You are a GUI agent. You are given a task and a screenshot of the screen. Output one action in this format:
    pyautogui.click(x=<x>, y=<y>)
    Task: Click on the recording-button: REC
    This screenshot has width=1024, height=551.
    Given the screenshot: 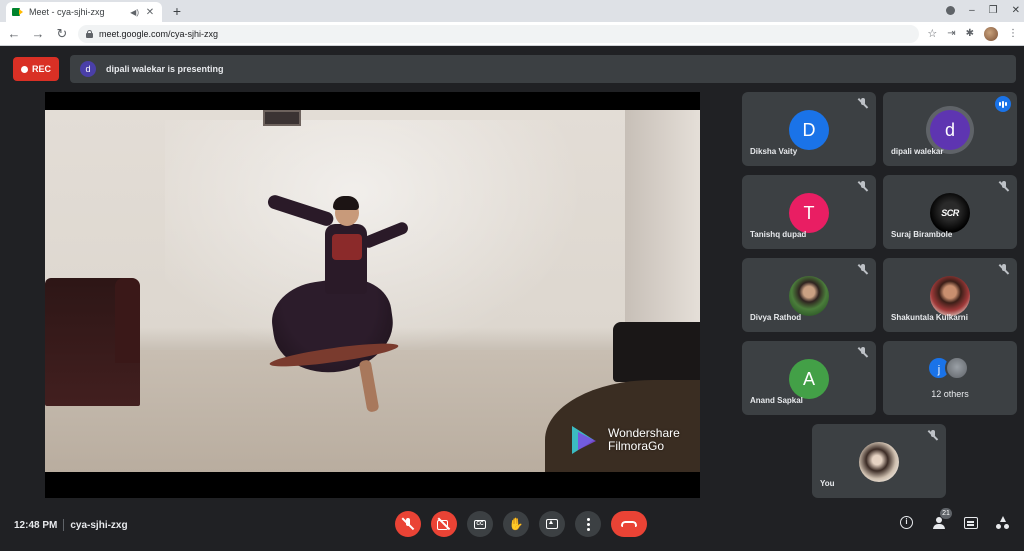 What is the action you would take?
    pyautogui.click(x=36, y=69)
    